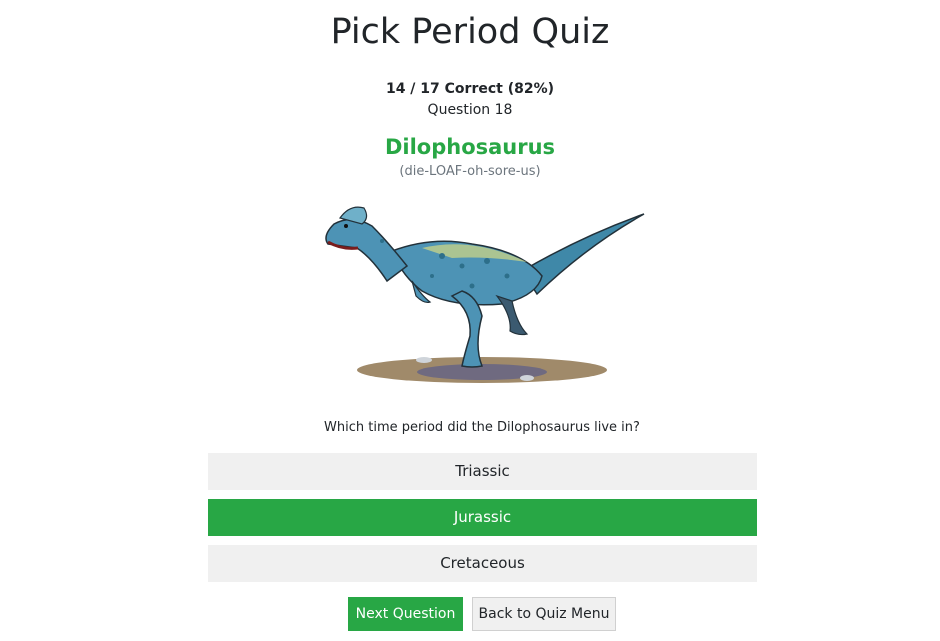 The image size is (940, 641). What do you see at coordinates (405, 614) in the screenshot?
I see `next-question-button: Next Question` at bounding box center [405, 614].